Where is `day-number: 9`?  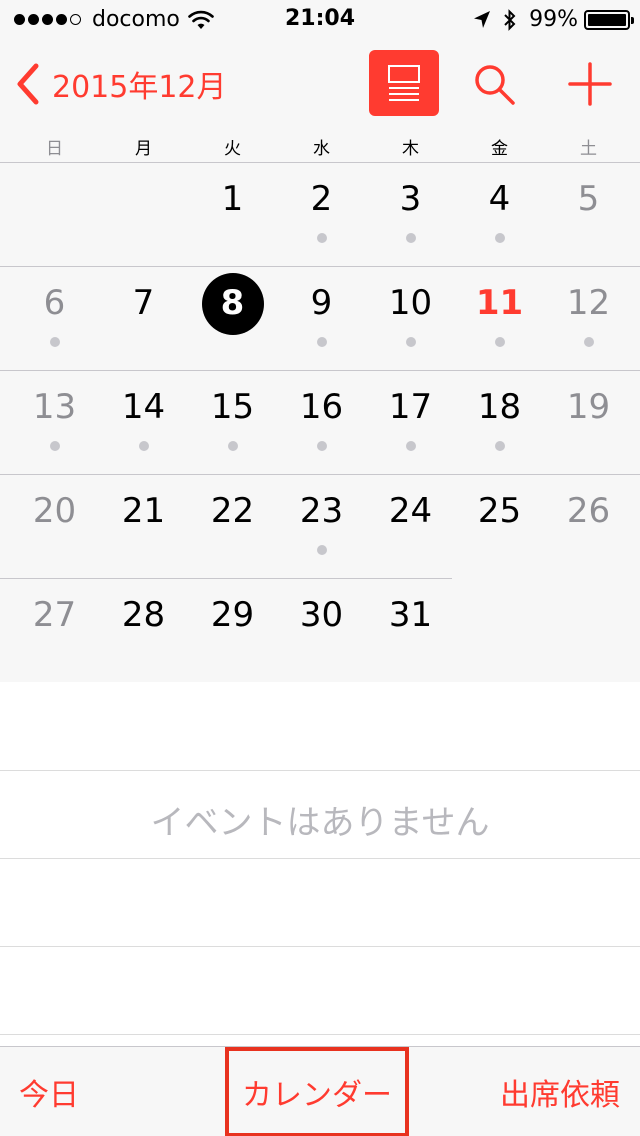 day-number: 9 is located at coordinates (321, 303).